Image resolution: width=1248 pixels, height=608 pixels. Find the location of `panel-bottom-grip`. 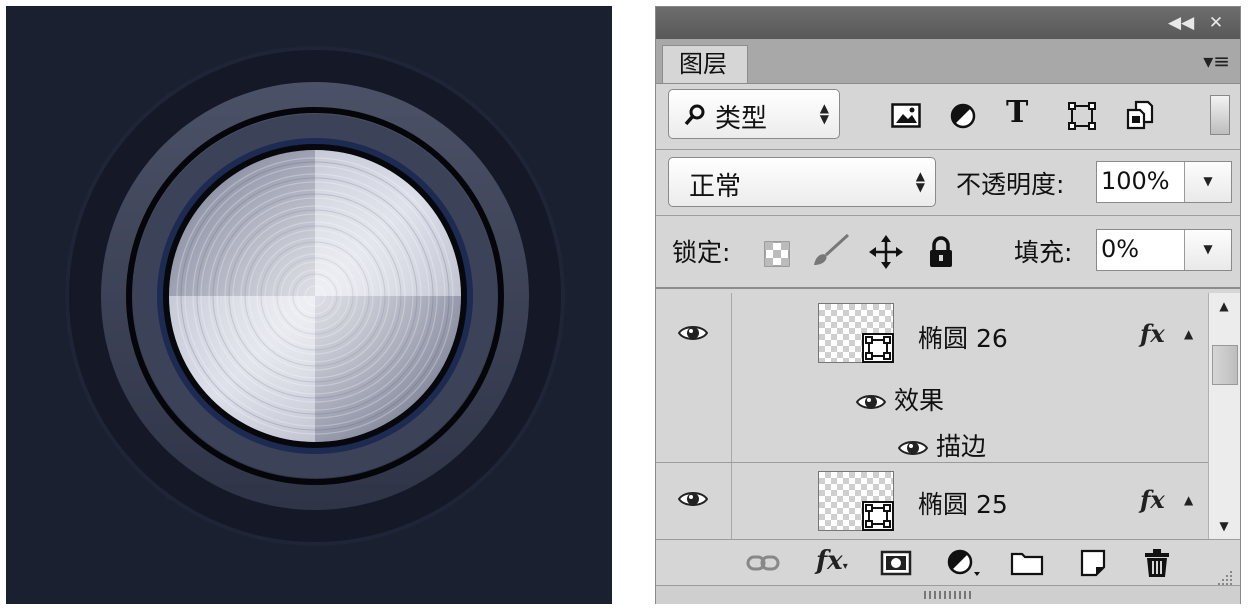

panel-bottom-grip is located at coordinates (948, 594).